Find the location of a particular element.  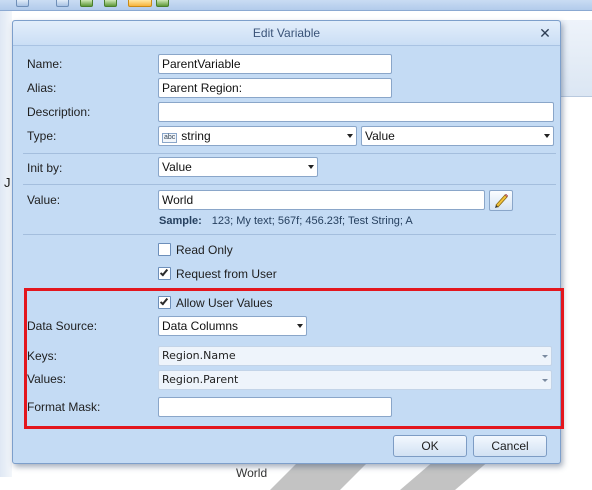

description-input is located at coordinates (356, 112).